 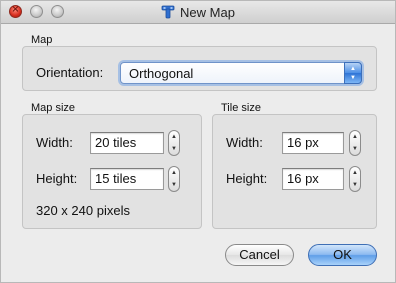 I want to click on map-group: Orientation: Orthogonal ▲ ▼, so click(x=199, y=68).